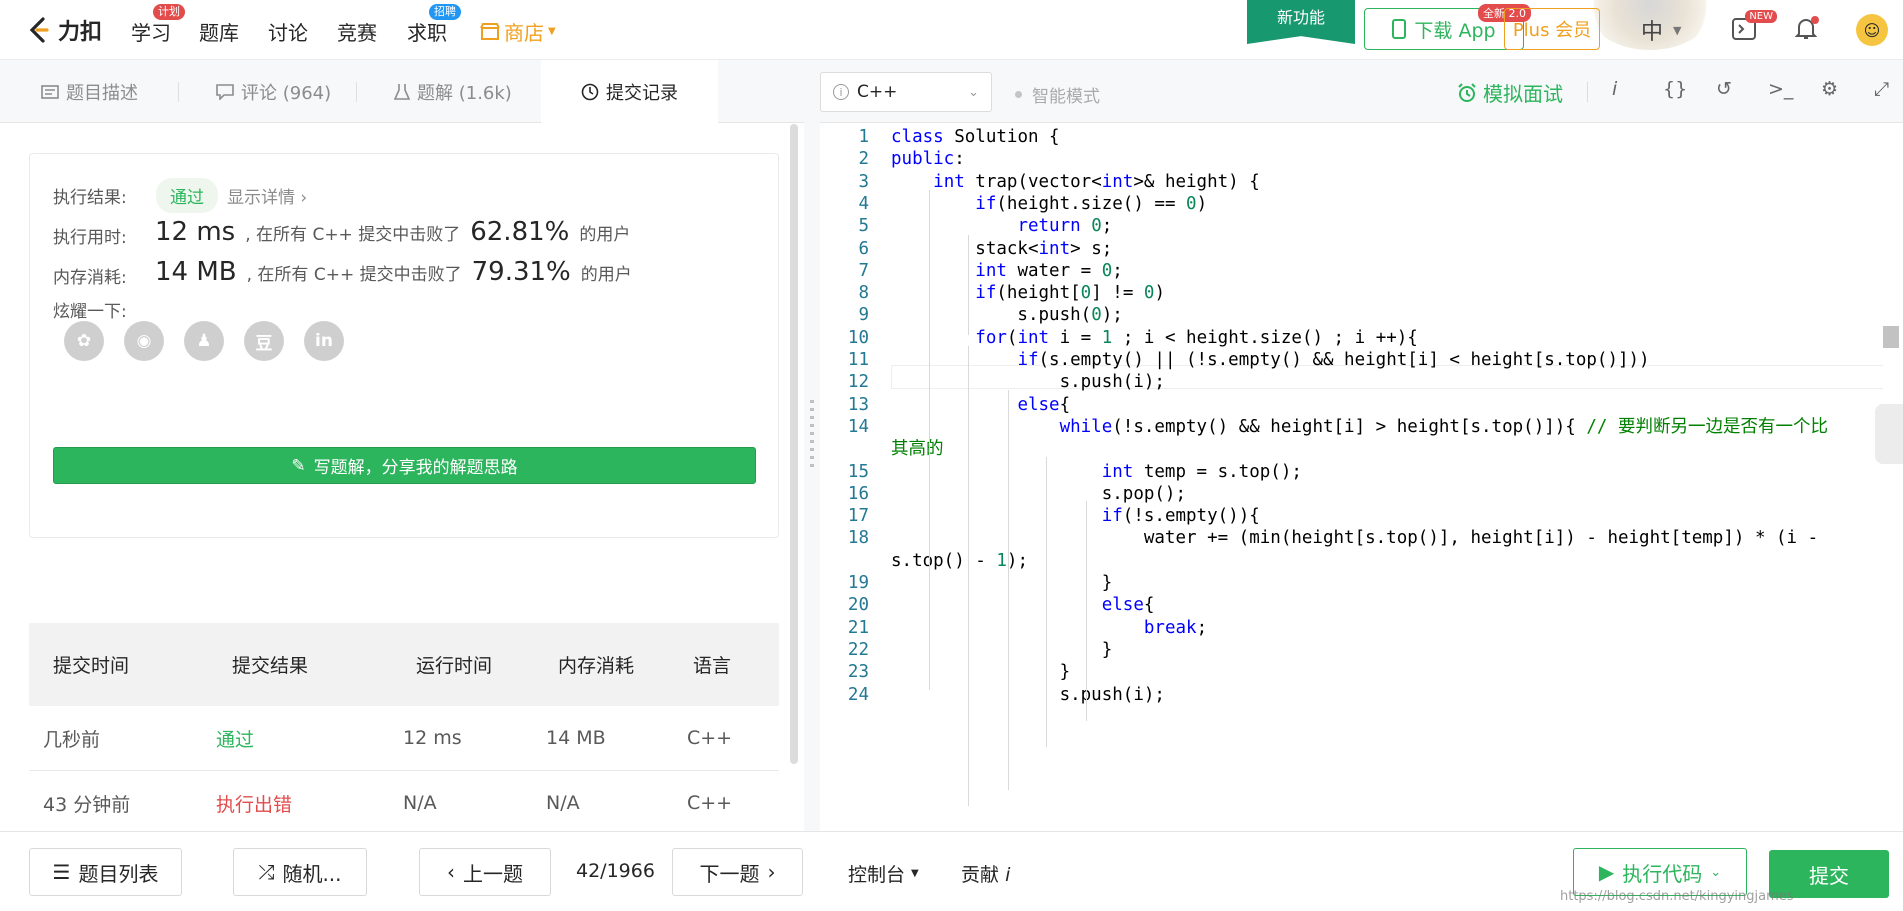 The width and height of the screenshot is (1903, 911). What do you see at coordinates (642, 93) in the screenshot?
I see `tab-submissions-label: 提交记录` at bounding box center [642, 93].